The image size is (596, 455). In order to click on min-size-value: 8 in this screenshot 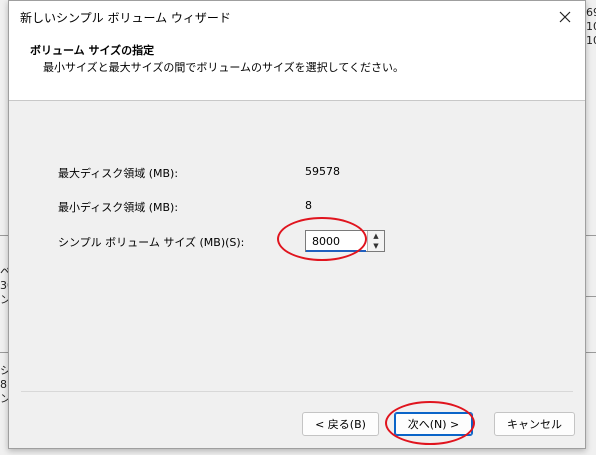, I will do `click(308, 205)`.